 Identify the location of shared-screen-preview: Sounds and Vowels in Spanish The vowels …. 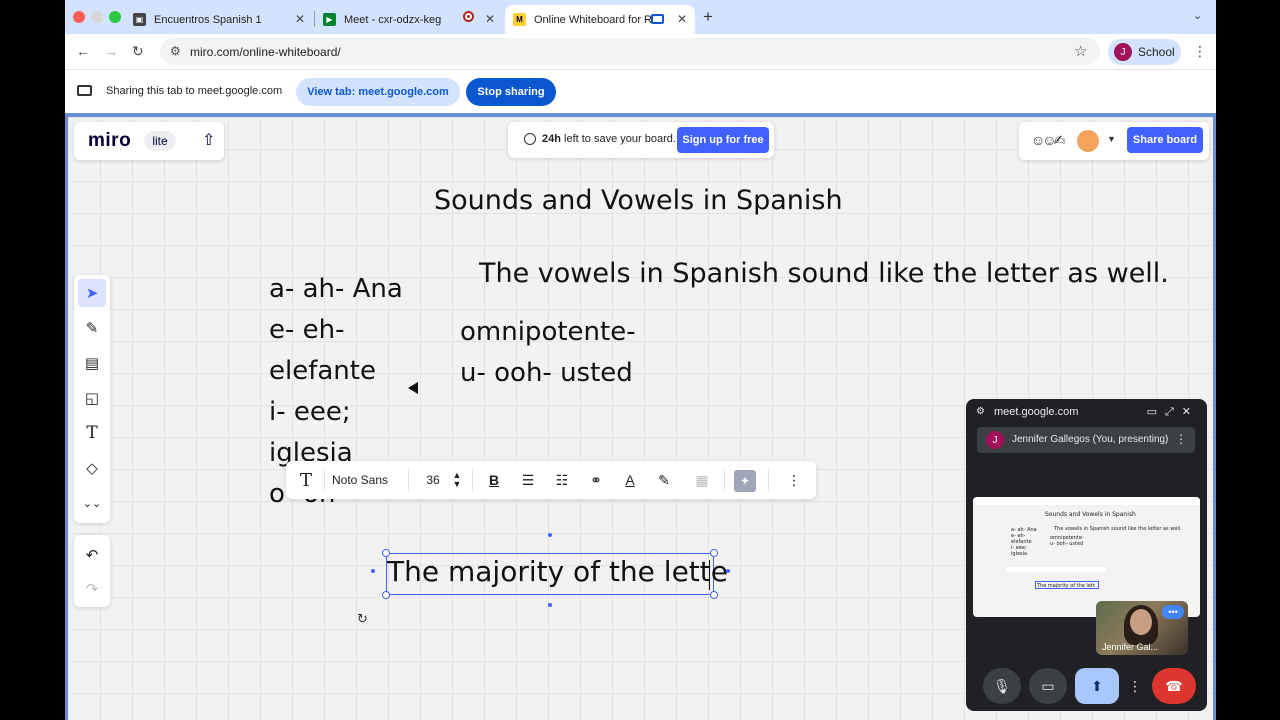
(1086, 557).